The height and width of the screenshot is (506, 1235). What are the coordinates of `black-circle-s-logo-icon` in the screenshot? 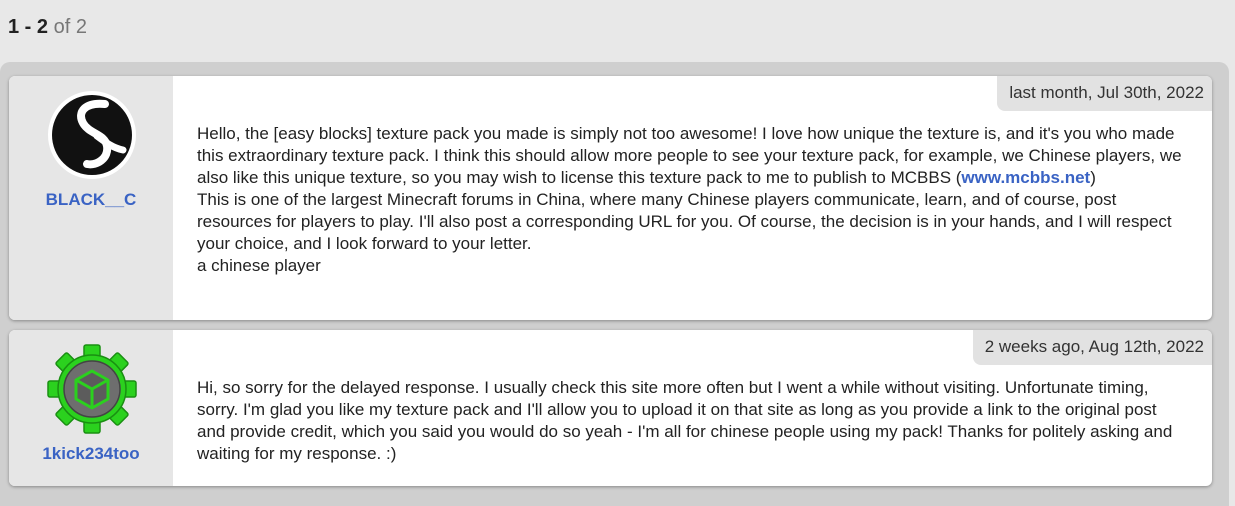 It's located at (92, 135).